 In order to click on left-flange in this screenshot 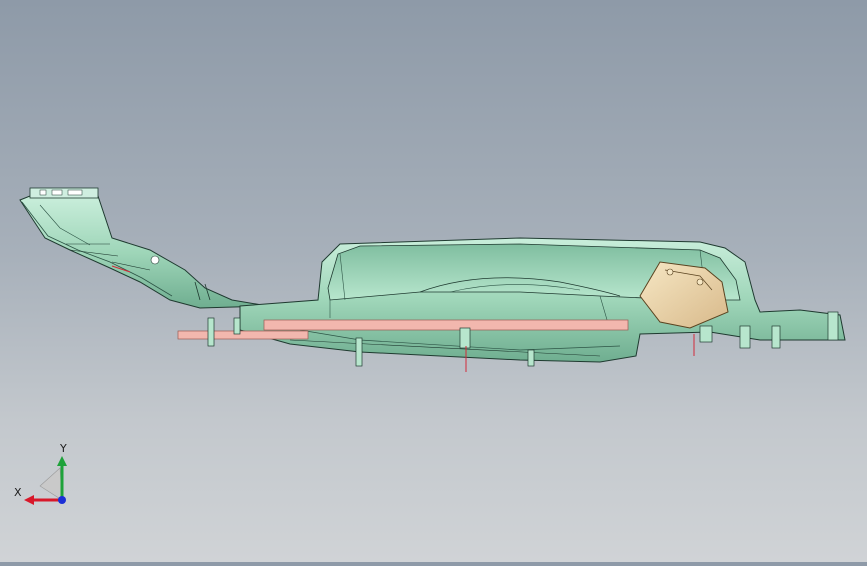, I will do `click(144, 248)`.